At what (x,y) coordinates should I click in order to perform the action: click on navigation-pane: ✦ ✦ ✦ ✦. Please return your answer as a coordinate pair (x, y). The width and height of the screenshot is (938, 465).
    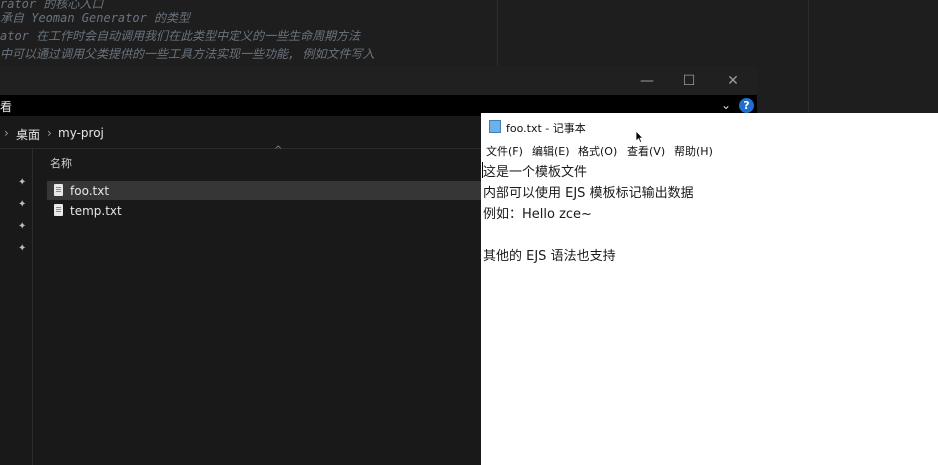
    Looking at the image, I should click on (16, 307).